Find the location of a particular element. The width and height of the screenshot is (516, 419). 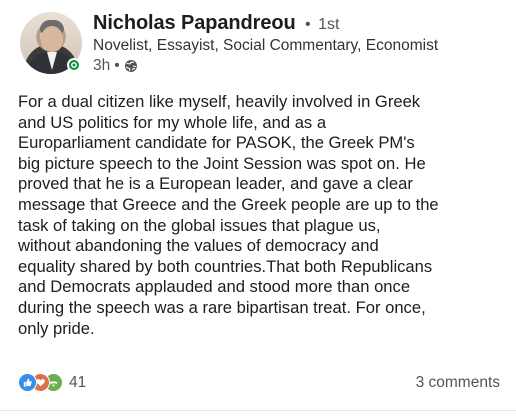

post-meta: 3h • is located at coordinates (115, 66).